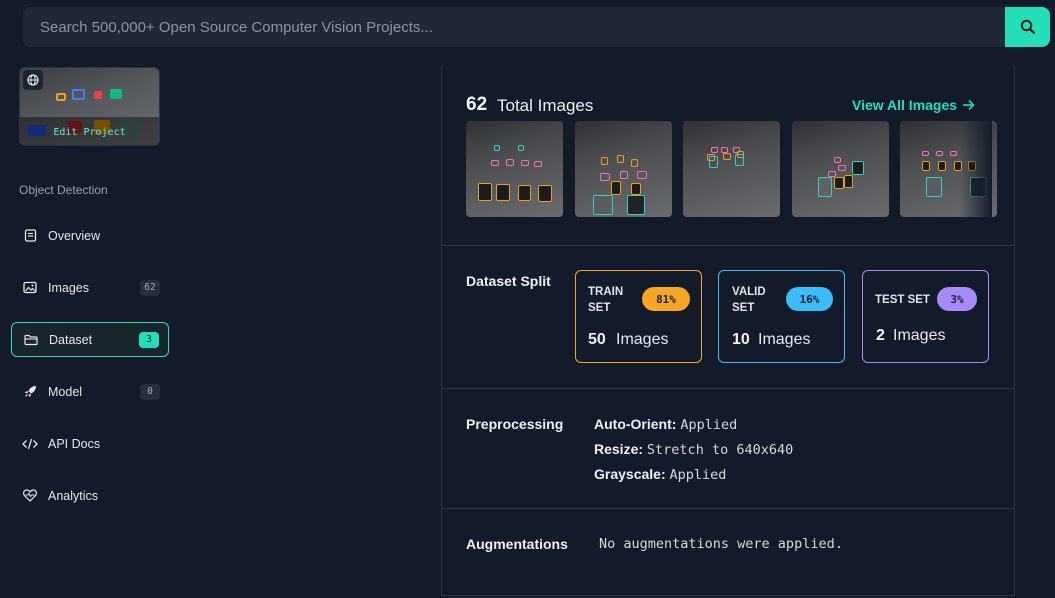 The width and height of the screenshot is (1055, 598). What do you see at coordinates (721, 544) in the screenshot?
I see `augmentations-text: No augmentations were applied.` at bounding box center [721, 544].